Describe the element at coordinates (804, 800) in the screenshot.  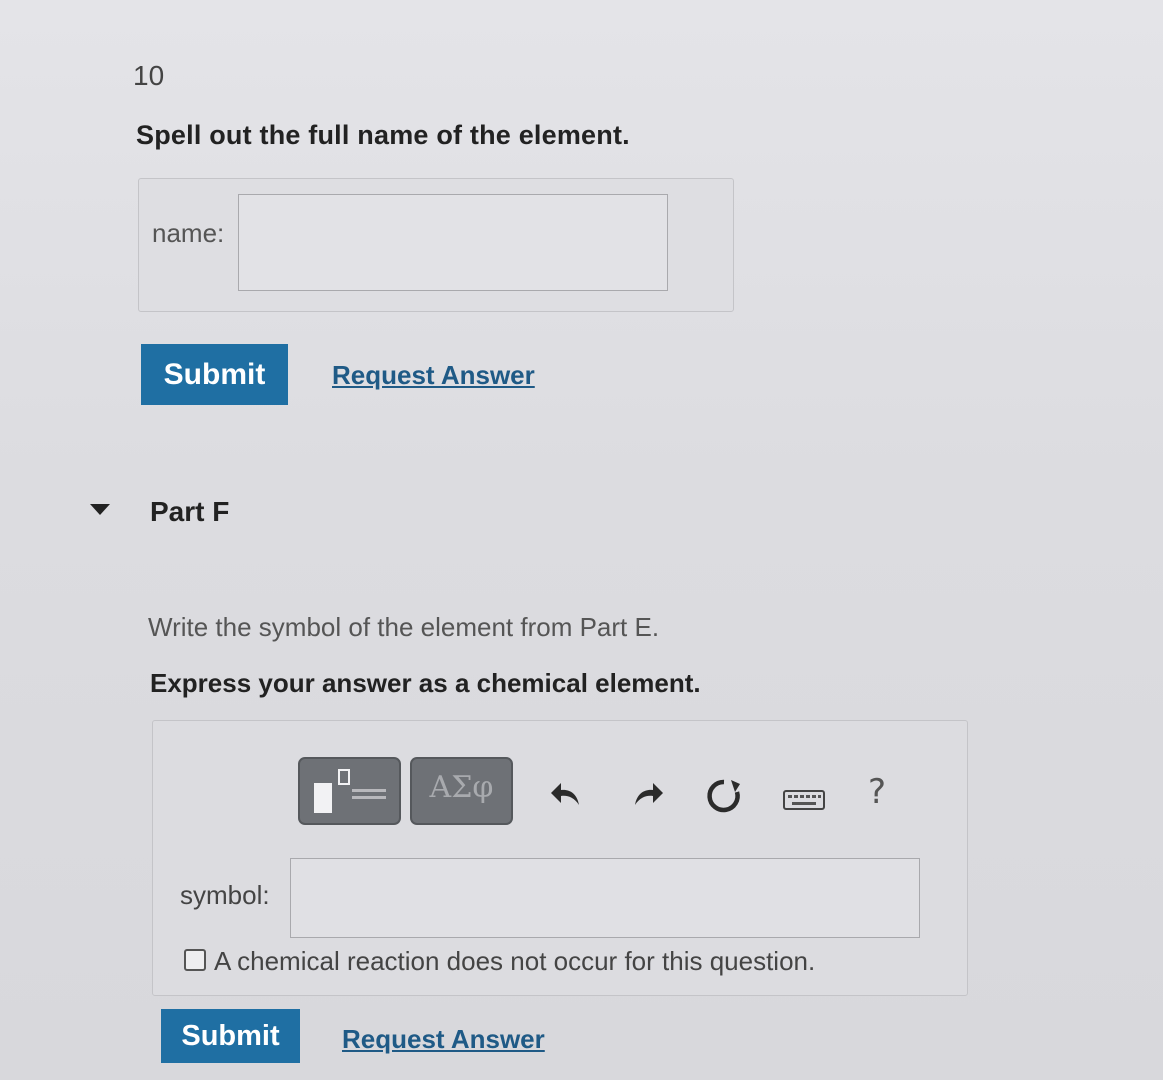
I see `keyboard-icon` at that location.